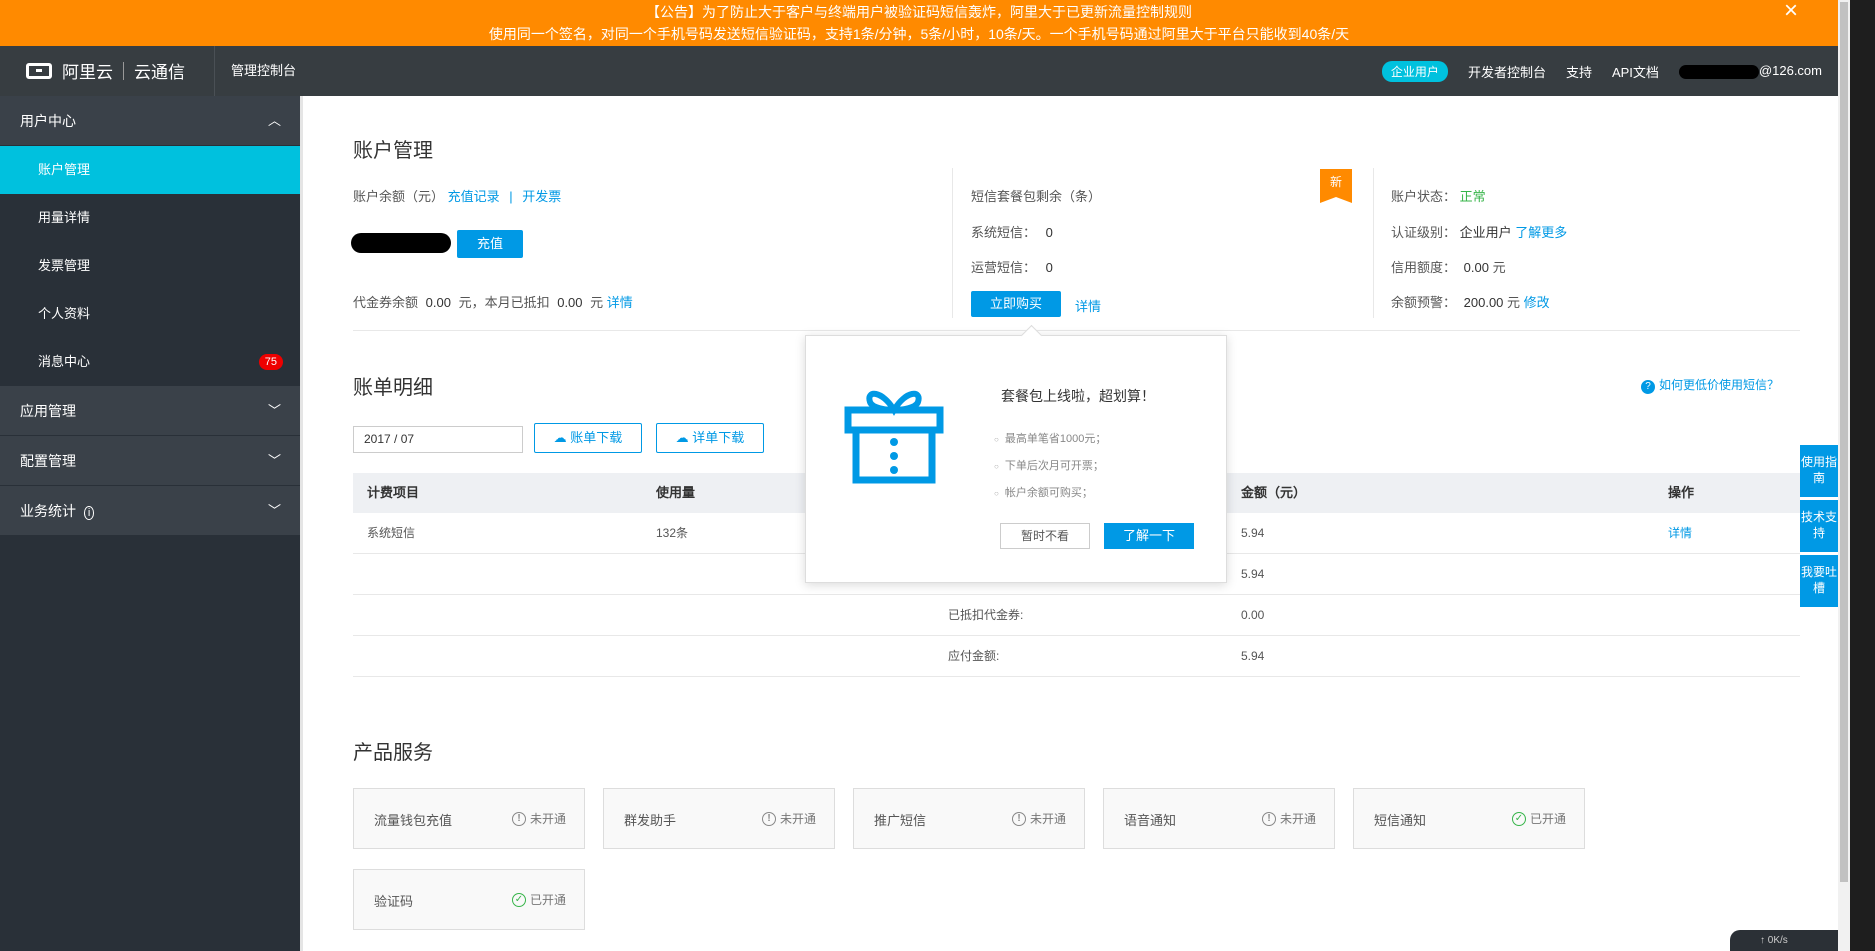 This screenshot has height=951, width=1875. What do you see at coordinates (1004, 267) in the screenshot?
I see `ops-sms-label: 运营短信：` at bounding box center [1004, 267].